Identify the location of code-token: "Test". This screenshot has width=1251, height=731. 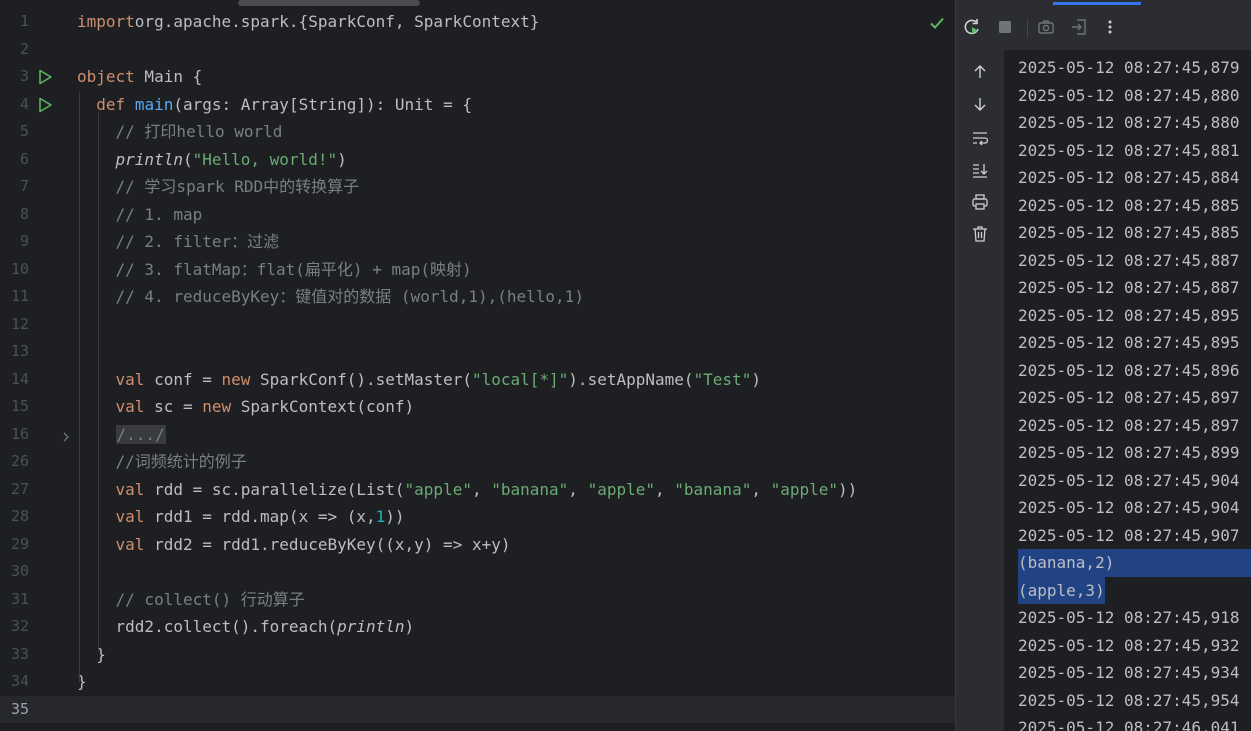
(722, 379).